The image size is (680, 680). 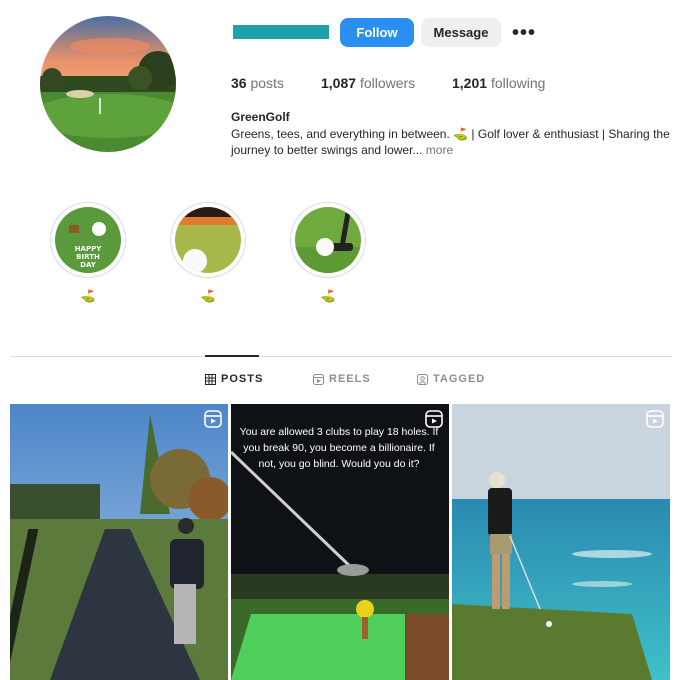 What do you see at coordinates (341, 356) in the screenshot?
I see `tabs-divider` at bounding box center [341, 356].